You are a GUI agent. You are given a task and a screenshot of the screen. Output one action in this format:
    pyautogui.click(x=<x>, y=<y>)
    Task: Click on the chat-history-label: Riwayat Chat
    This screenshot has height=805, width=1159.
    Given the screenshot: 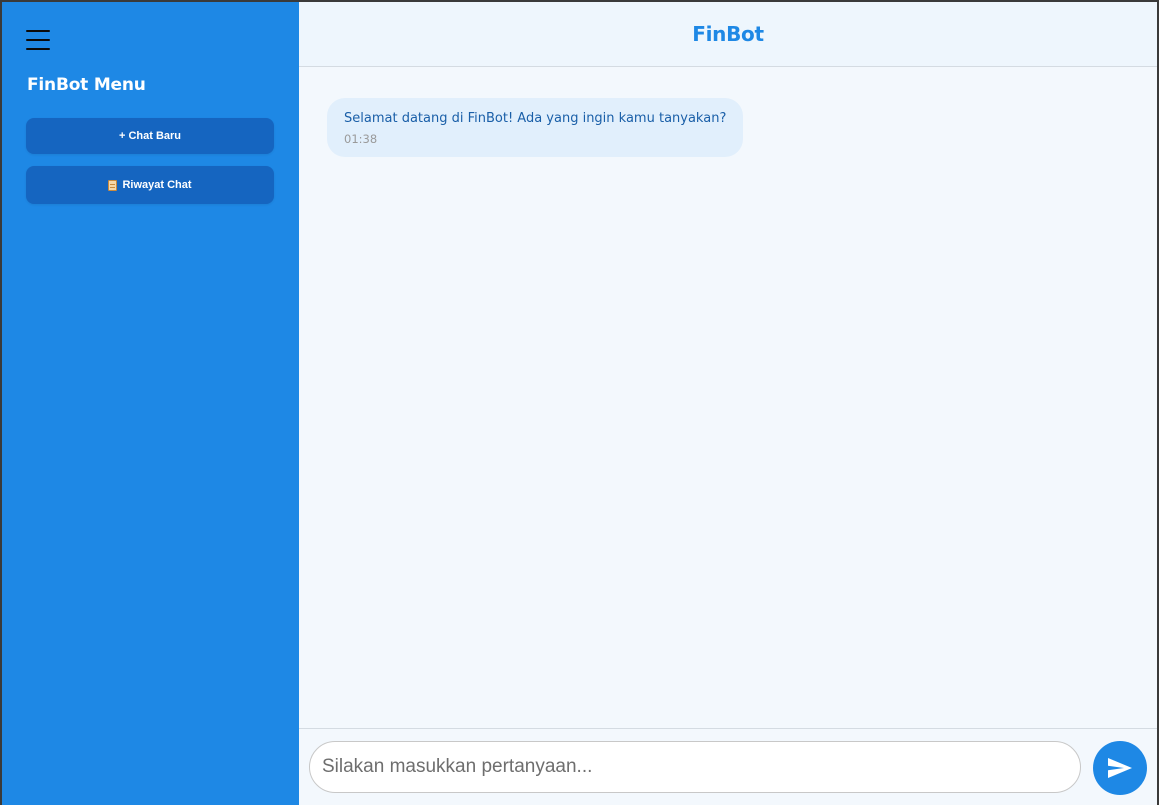 What is the action you would take?
    pyautogui.click(x=157, y=185)
    